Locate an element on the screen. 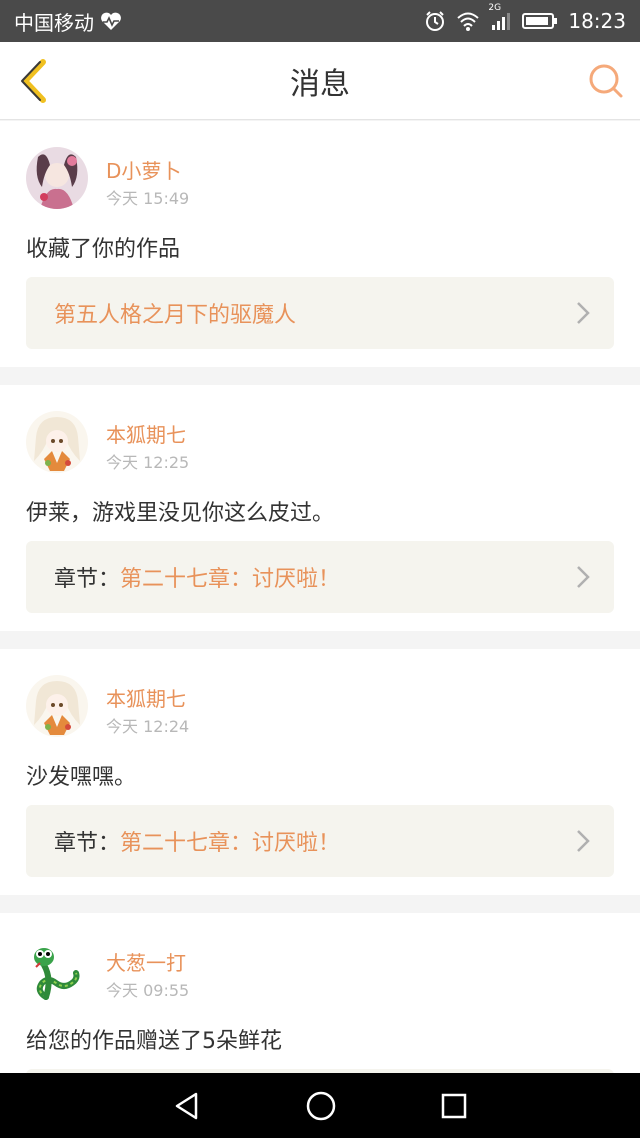 This screenshot has height=1138, width=640. message-text: 收藏了你的作品 is located at coordinates (103, 249).